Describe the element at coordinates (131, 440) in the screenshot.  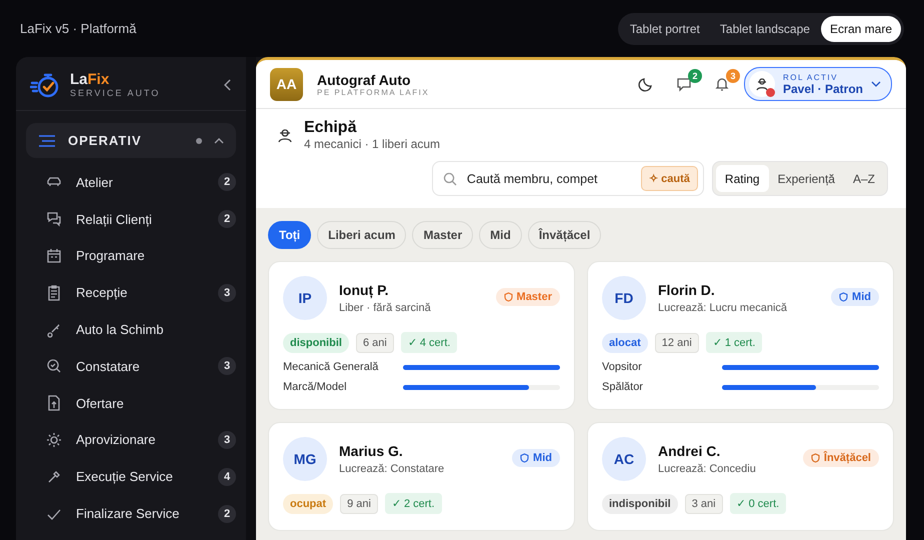
I see `sidebar-item: Aprovizionare 3` at that location.